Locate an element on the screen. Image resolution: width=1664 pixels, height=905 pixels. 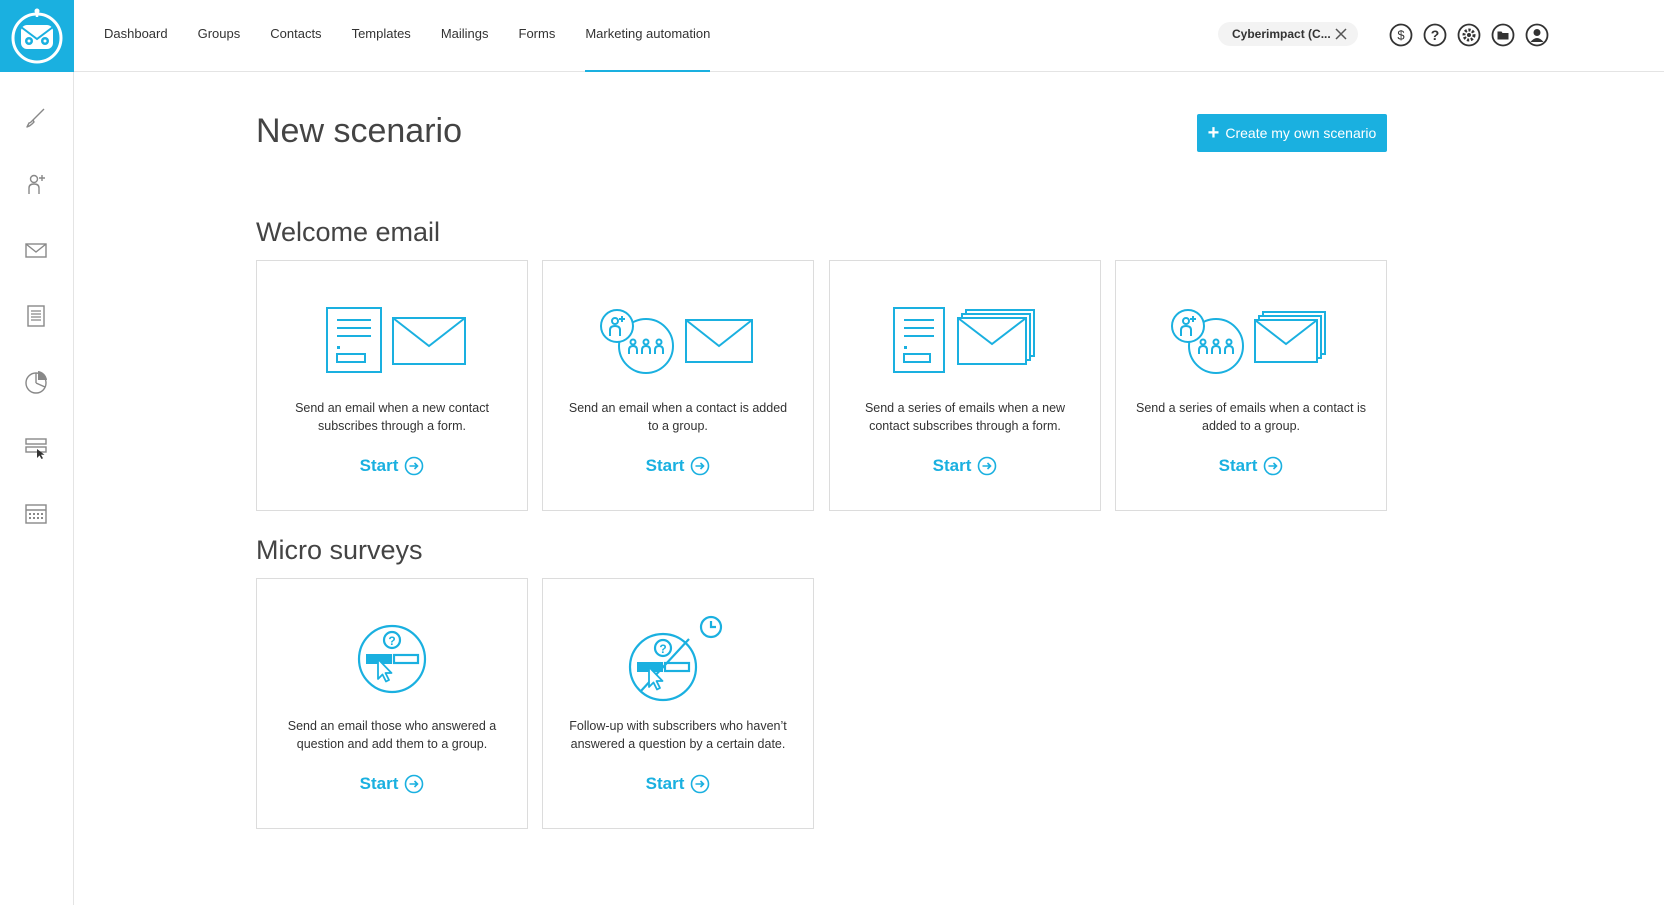
top-icon-bar: $ ? is located at coordinates (1473, 35).